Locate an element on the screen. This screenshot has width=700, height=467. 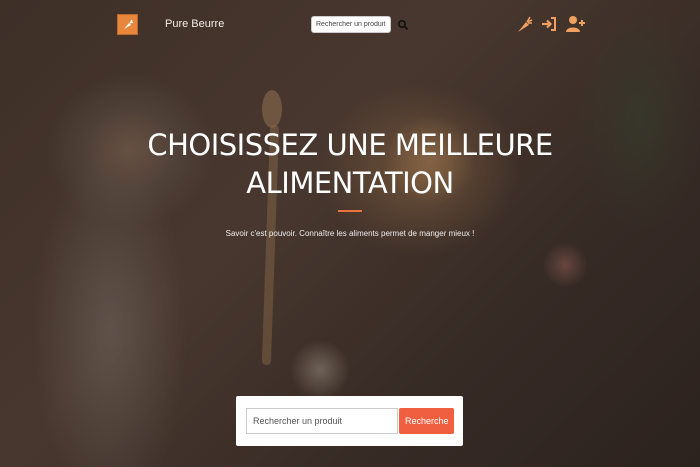
search-form: Recherche is located at coordinates (349, 421).